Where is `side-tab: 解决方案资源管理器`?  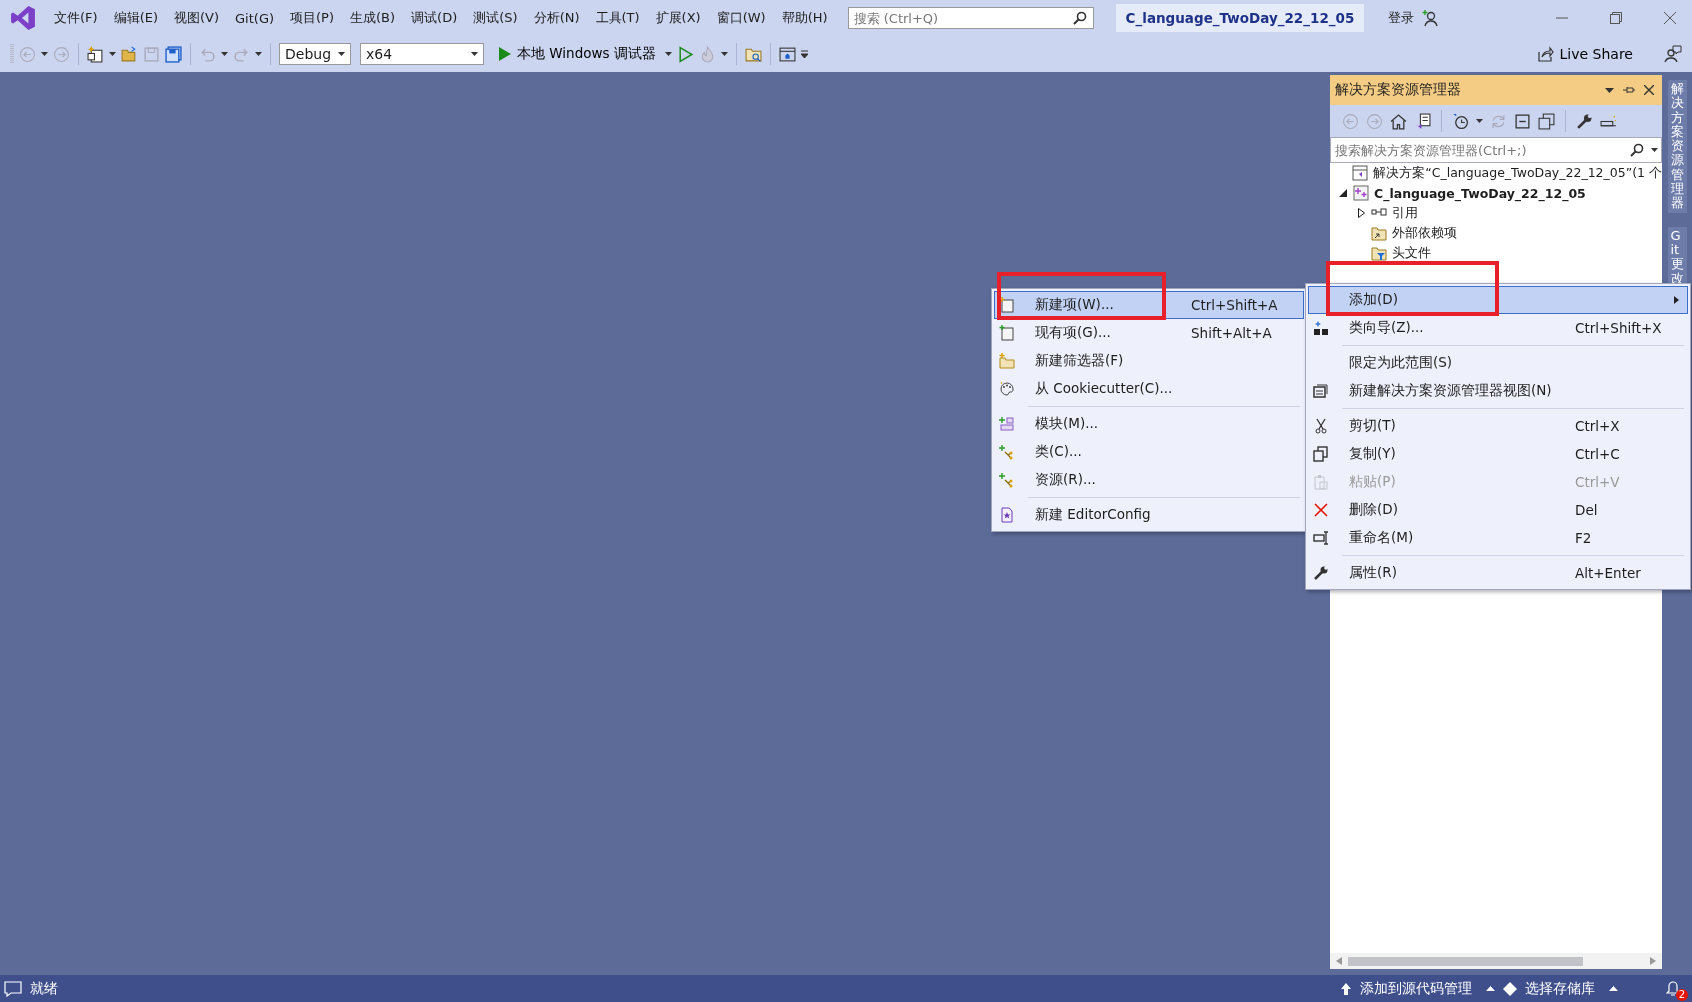
side-tab: 解决方案资源管理器 is located at coordinates (1677, 146).